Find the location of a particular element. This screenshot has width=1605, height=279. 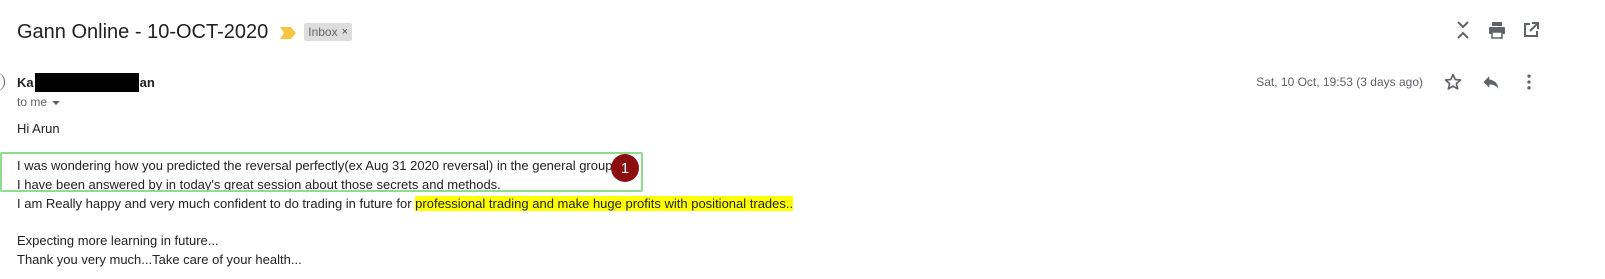

greeting-text: Hi Arun is located at coordinates (38, 128).